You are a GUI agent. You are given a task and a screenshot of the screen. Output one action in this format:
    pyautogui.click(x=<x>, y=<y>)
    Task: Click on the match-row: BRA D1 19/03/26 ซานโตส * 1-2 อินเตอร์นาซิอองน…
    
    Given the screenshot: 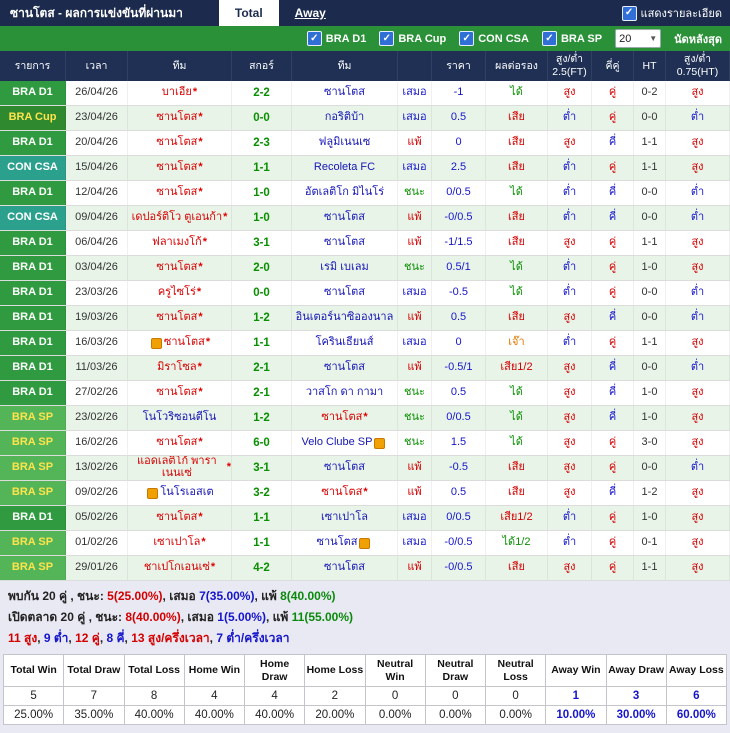 What is the action you would take?
    pyautogui.click(x=365, y=318)
    